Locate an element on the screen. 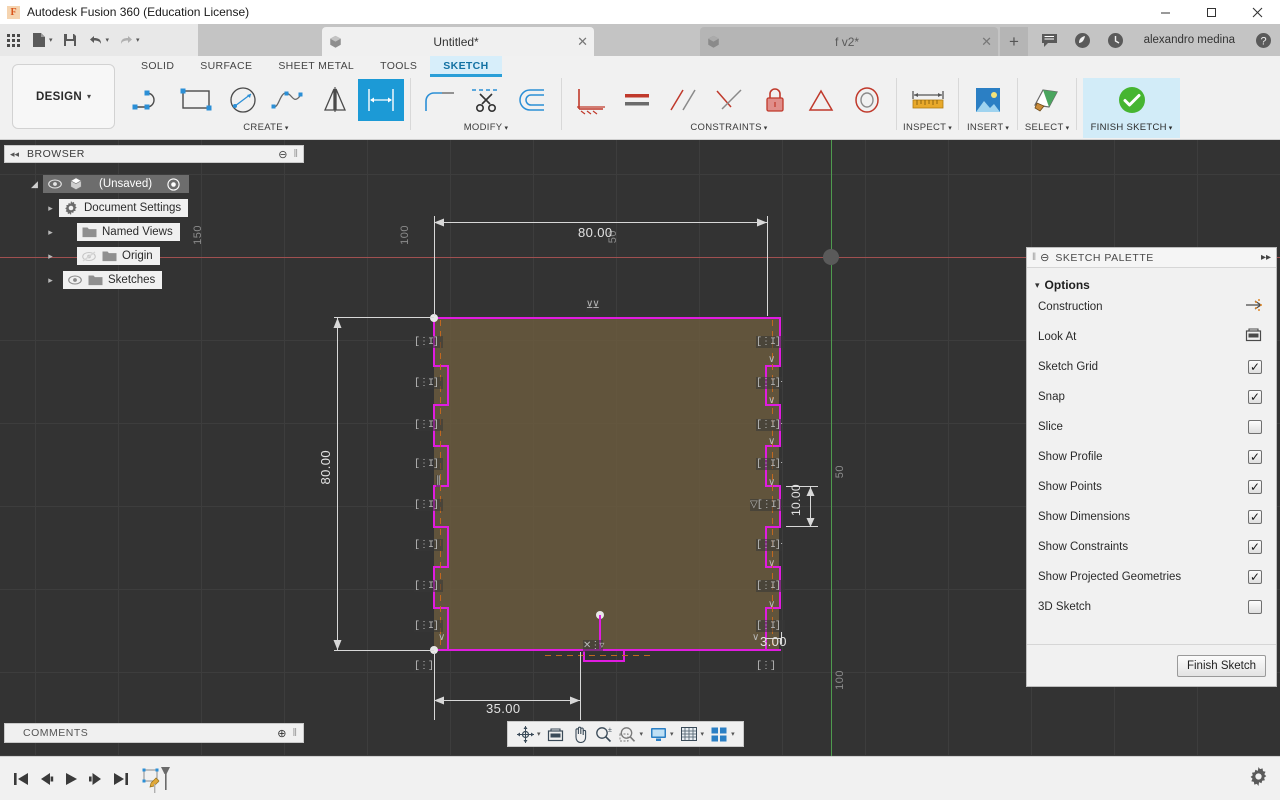 Image resolution: width=1280 pixels, height=800 pixels. zoom-icon: ± is located at coordinates (604, 734).